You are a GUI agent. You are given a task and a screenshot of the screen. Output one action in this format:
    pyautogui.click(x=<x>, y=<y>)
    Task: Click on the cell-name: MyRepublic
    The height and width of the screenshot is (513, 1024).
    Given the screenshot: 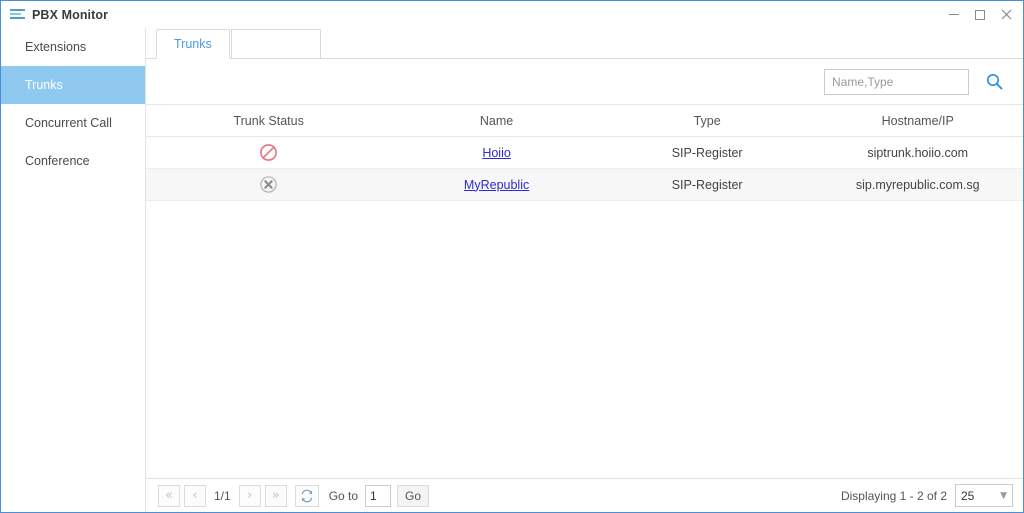 What is the action you would take?
    pyautogui.click(x=496, y=184)
    